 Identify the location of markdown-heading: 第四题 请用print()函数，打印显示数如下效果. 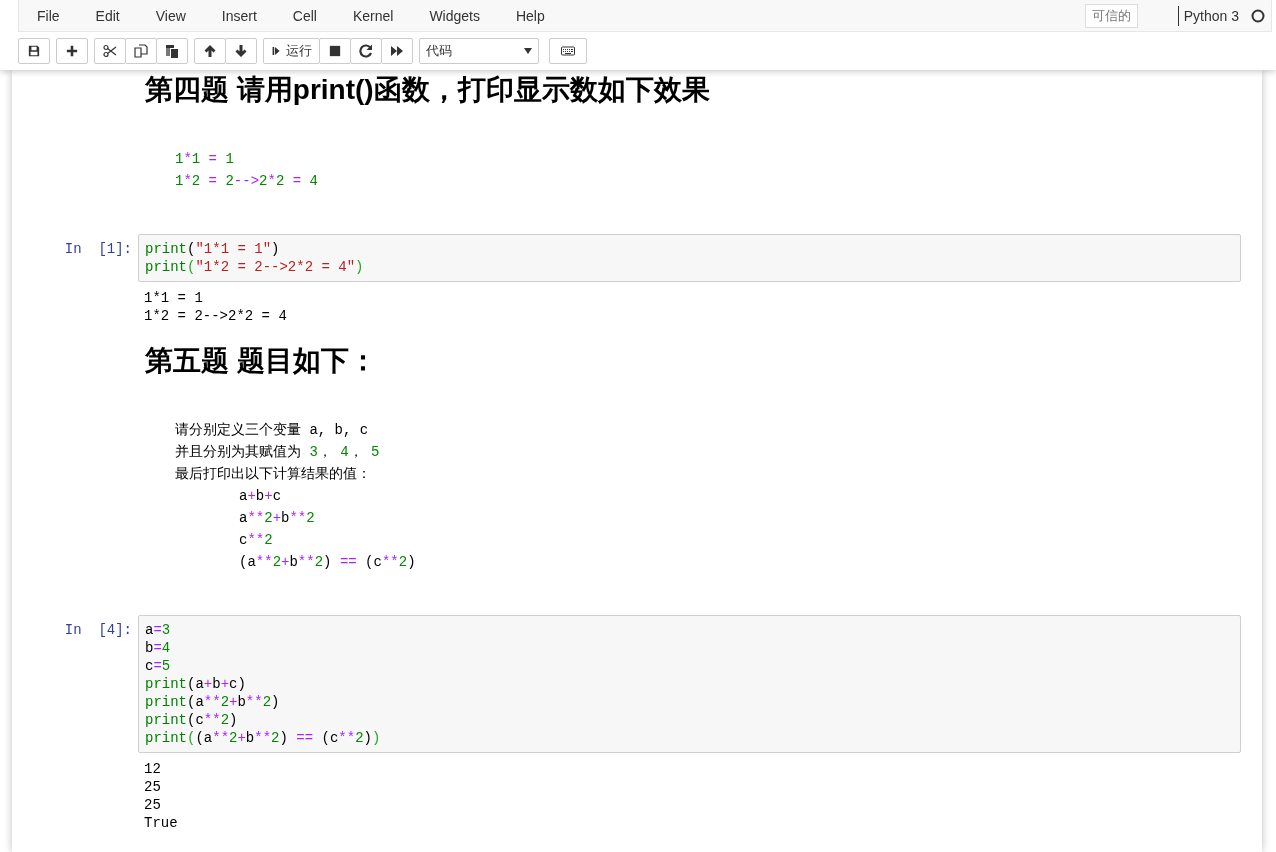
(428, 90).